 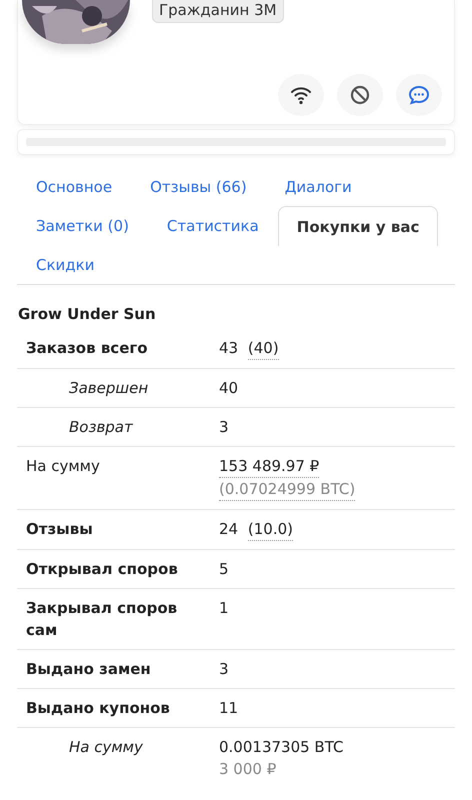 What do you see at coordinates (247, 769) in the screenshot?
I see `row-value: 3 000 ₽` at bounding box center [247, 769].